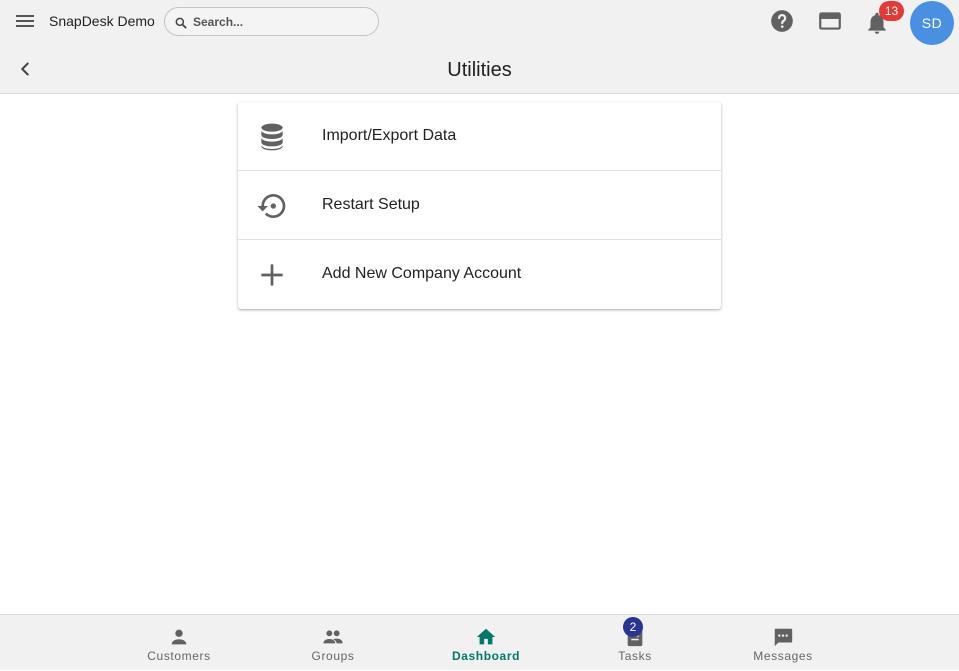  I want to click on database-icon, so click(272, 137).